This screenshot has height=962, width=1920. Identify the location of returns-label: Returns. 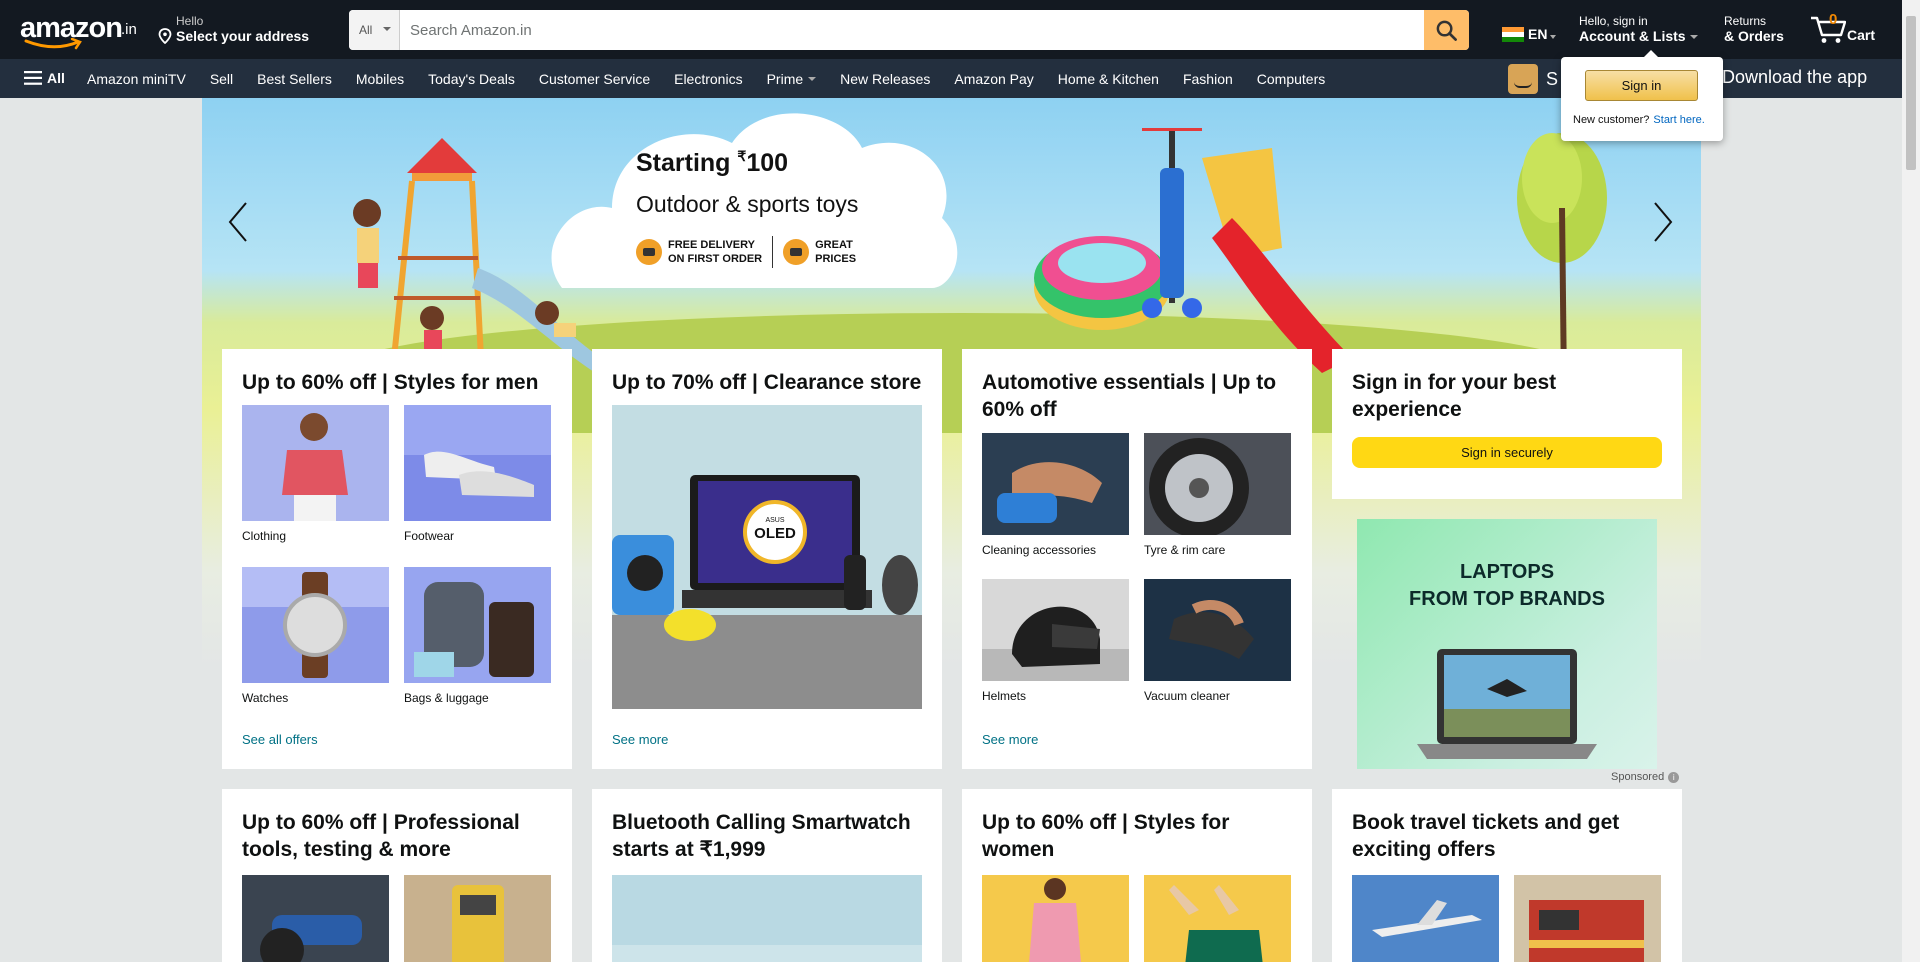
(1745, 21).